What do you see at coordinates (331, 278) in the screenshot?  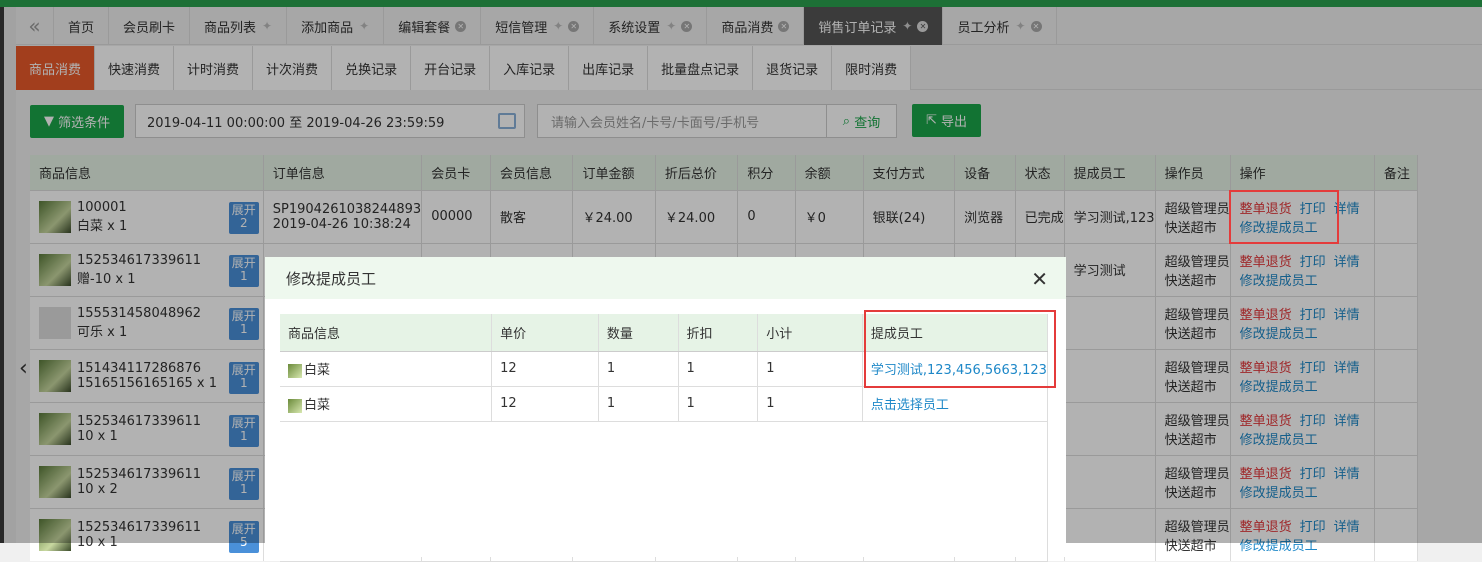 I see `modal-title: 修改提成员工` at bounding box center [331, 278].